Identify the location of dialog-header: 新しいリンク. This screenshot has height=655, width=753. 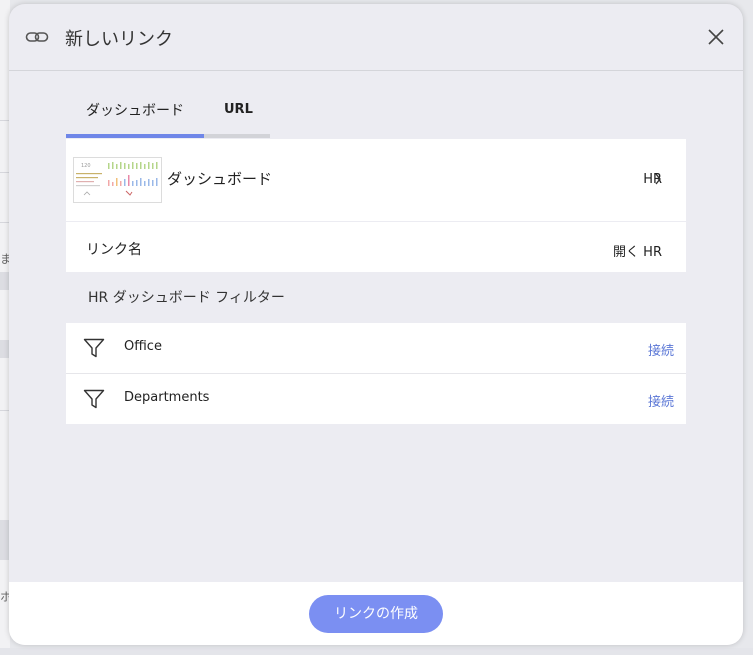
(376, 37).